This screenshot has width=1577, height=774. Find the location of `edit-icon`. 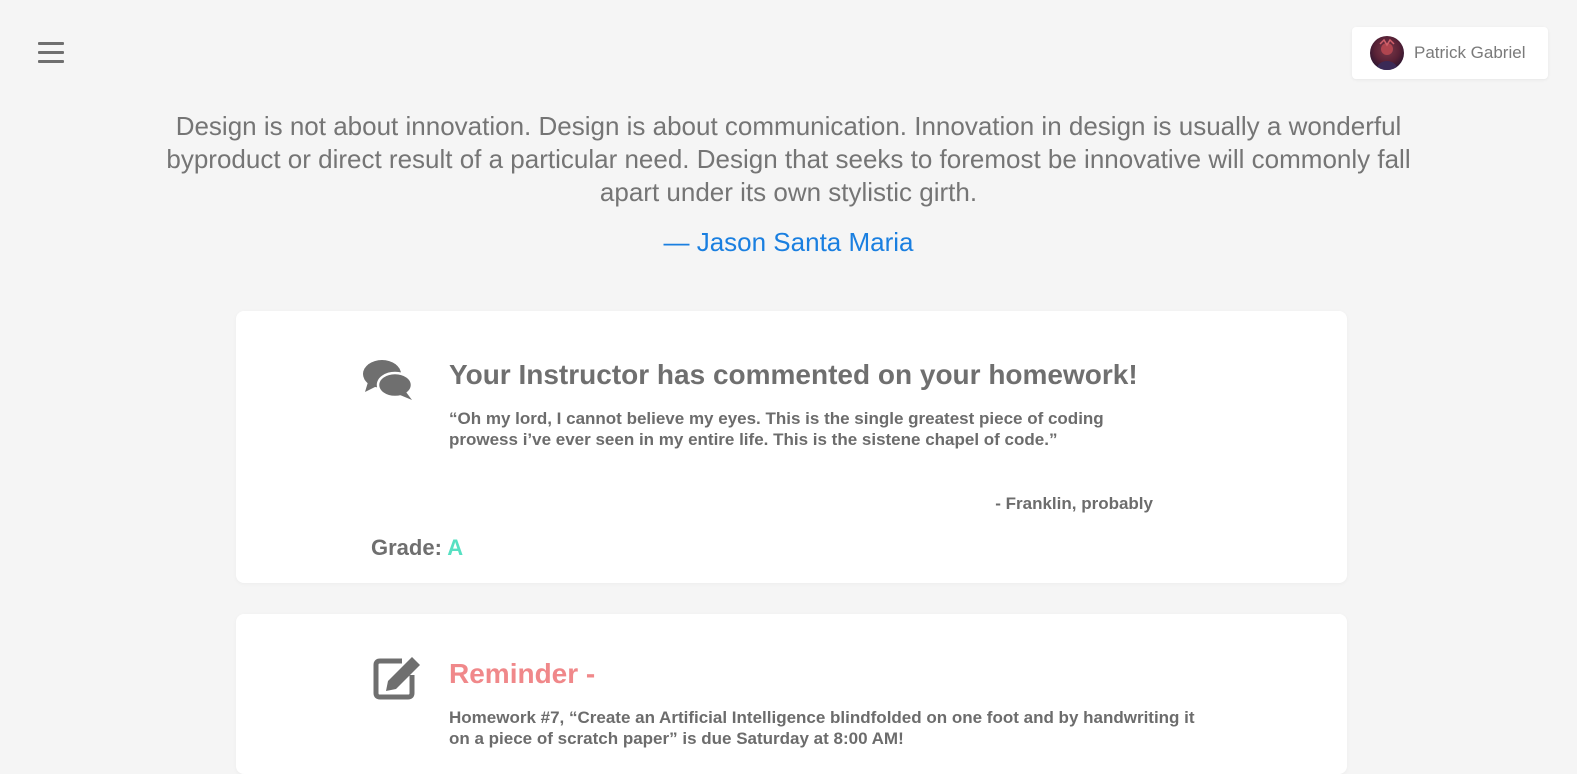

edit-icon is located at coordinates (398, 679).